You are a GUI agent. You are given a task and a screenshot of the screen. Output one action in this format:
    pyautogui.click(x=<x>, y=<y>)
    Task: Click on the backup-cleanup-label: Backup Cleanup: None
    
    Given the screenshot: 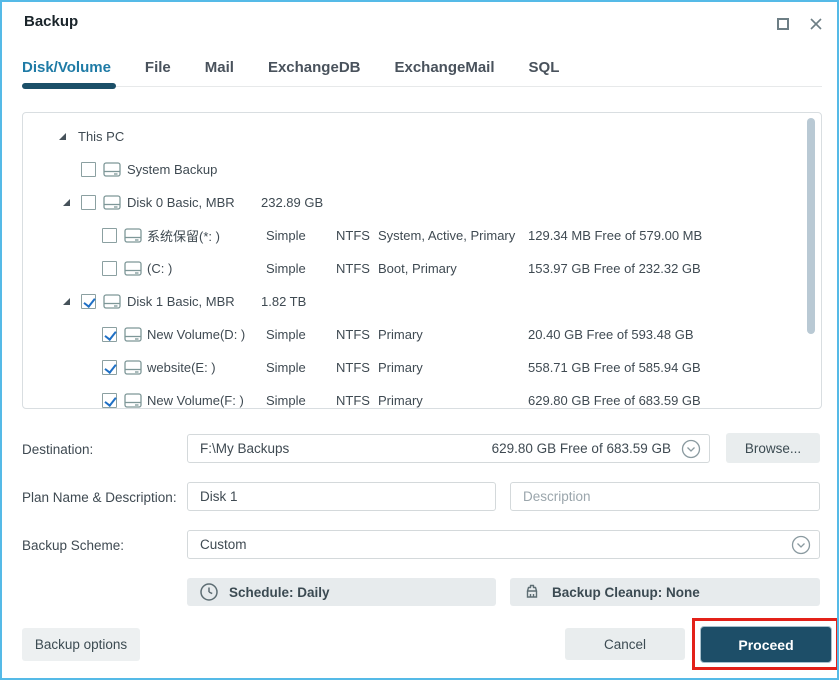 What is the action you would take?
    pyautogui.click(x=626, y=592)
    